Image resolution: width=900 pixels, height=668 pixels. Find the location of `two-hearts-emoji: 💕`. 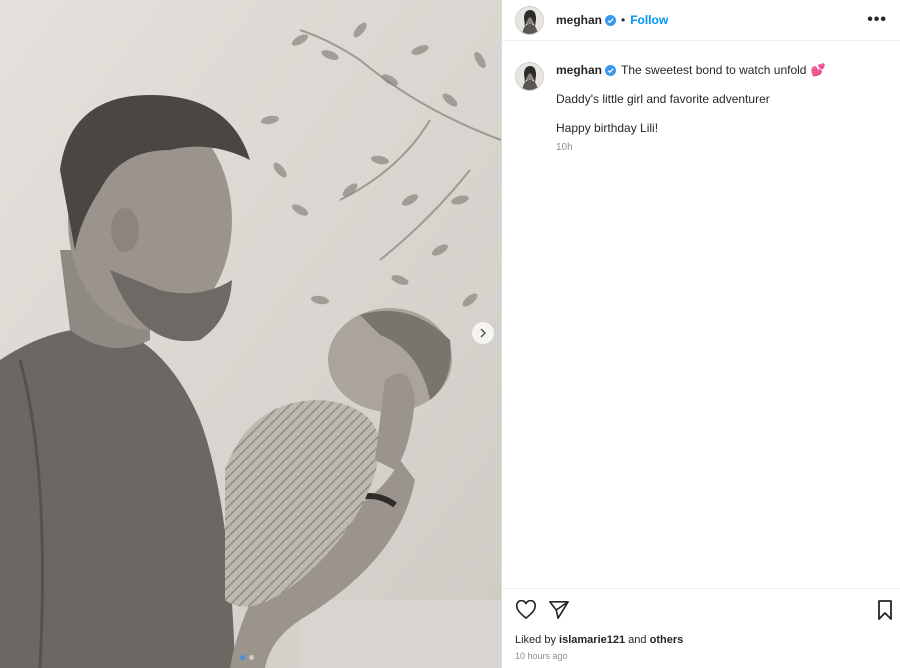

two-hearts-emoji: 💕 is located at coordinates (818, 70).